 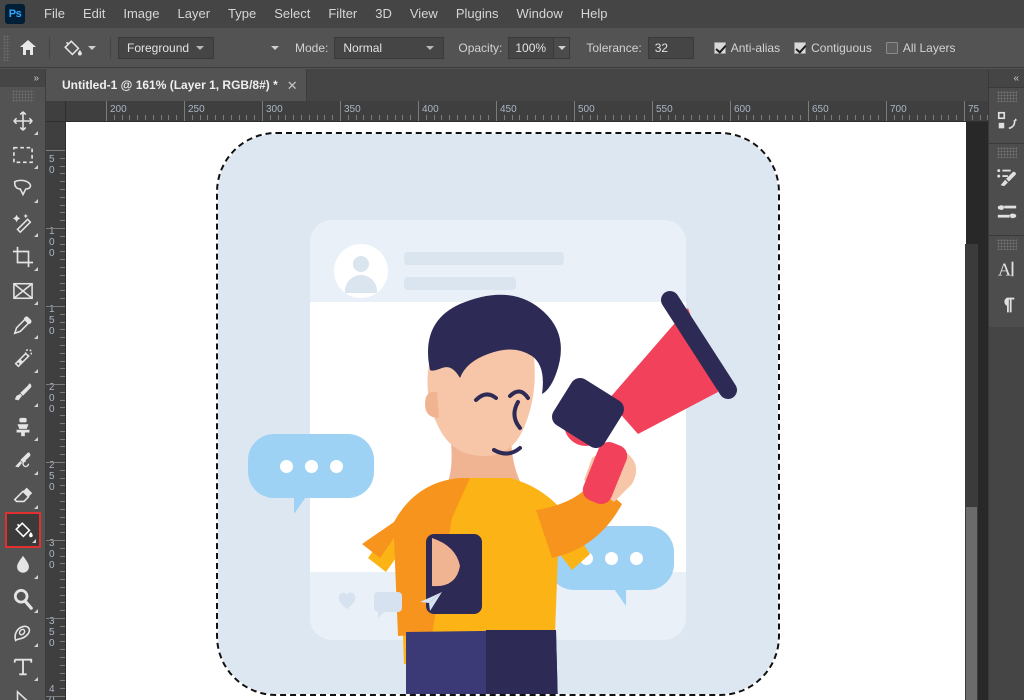 What do you see at coordinates (920, 48) in the screenshot?
I see `all-layers-checkbox: All Layers` at bounding box center [920, 48].